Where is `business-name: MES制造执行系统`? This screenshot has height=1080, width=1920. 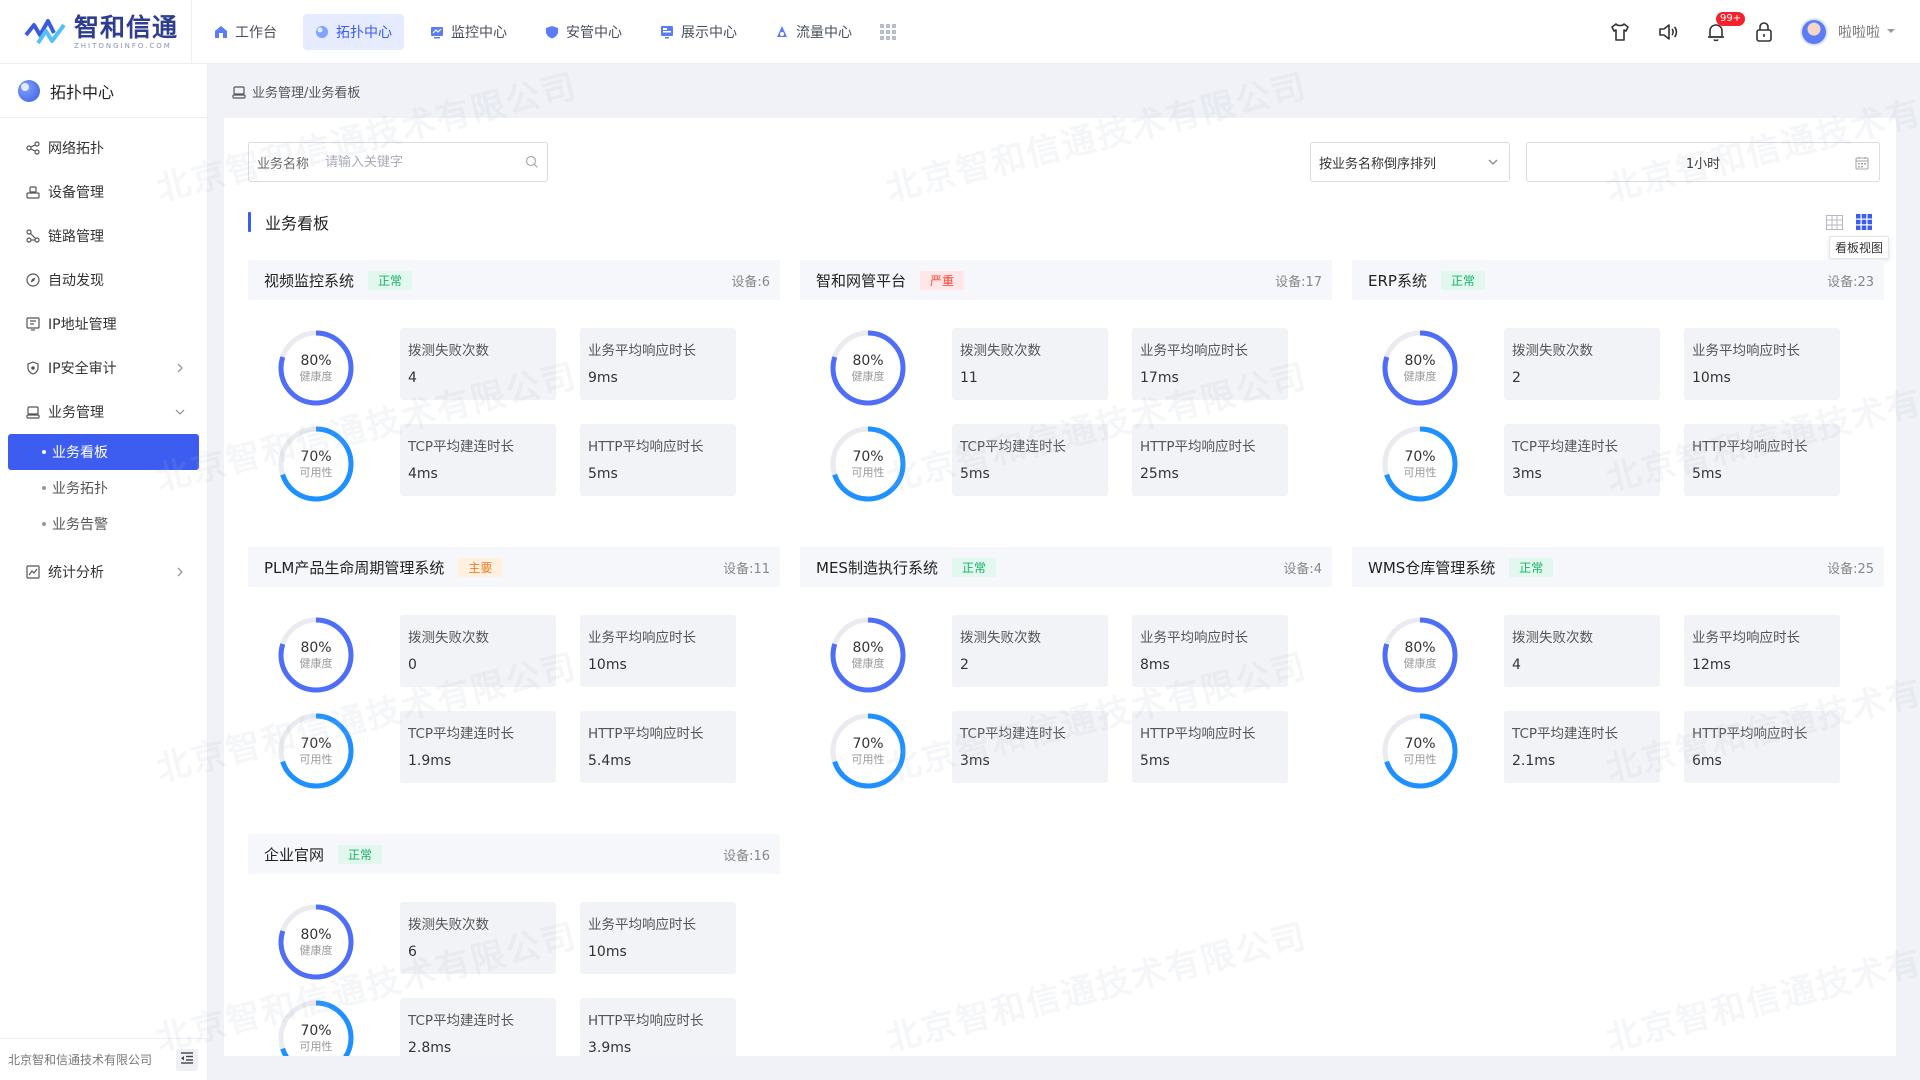 business-name: MES制造执行系统 is located at coordinates (877, 567).